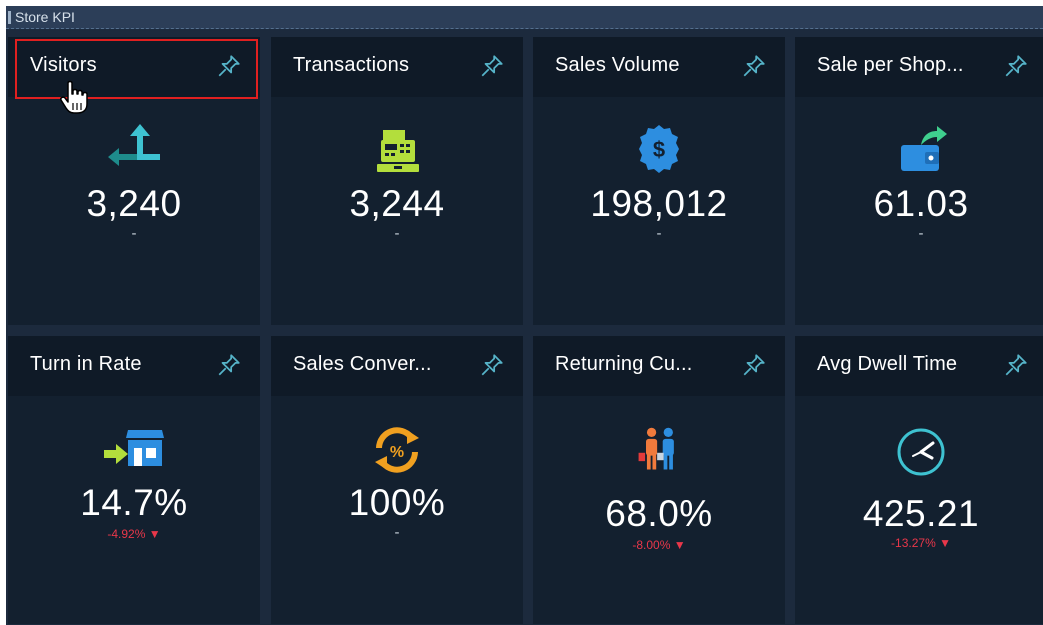 Image resolution: width=1043 pixels, height=625 pixels. Describe the element at coordinates (134, 502) in the screenshot. I see `kpi-value: 14.7%` at that location.